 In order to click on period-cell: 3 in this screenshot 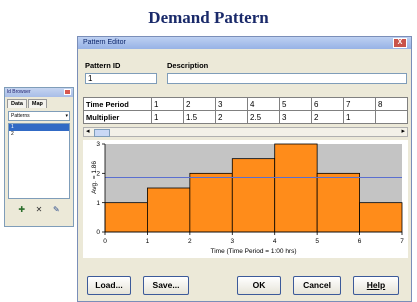, I will do `click(231, 104)`.